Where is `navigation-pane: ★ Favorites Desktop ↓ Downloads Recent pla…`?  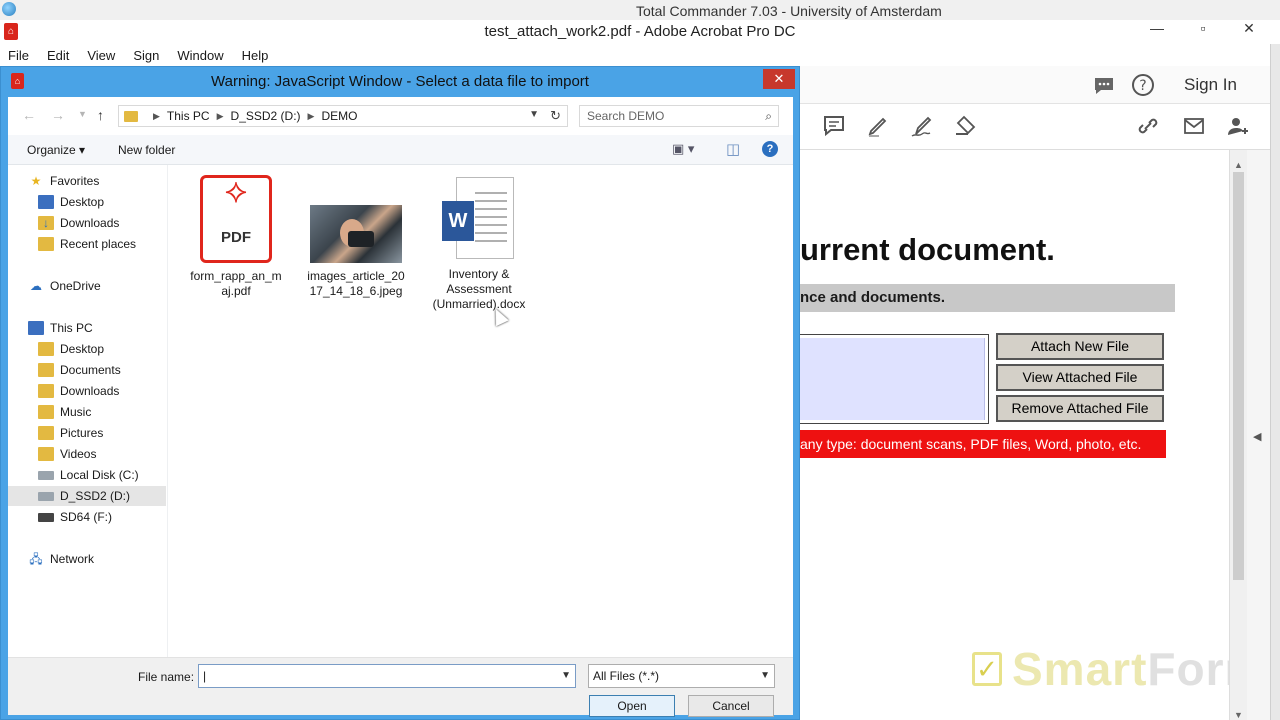
navigation-pane: ★ Favorites Desktop ↓ Downloads Recent pla… is located at coordinates (88, 411).